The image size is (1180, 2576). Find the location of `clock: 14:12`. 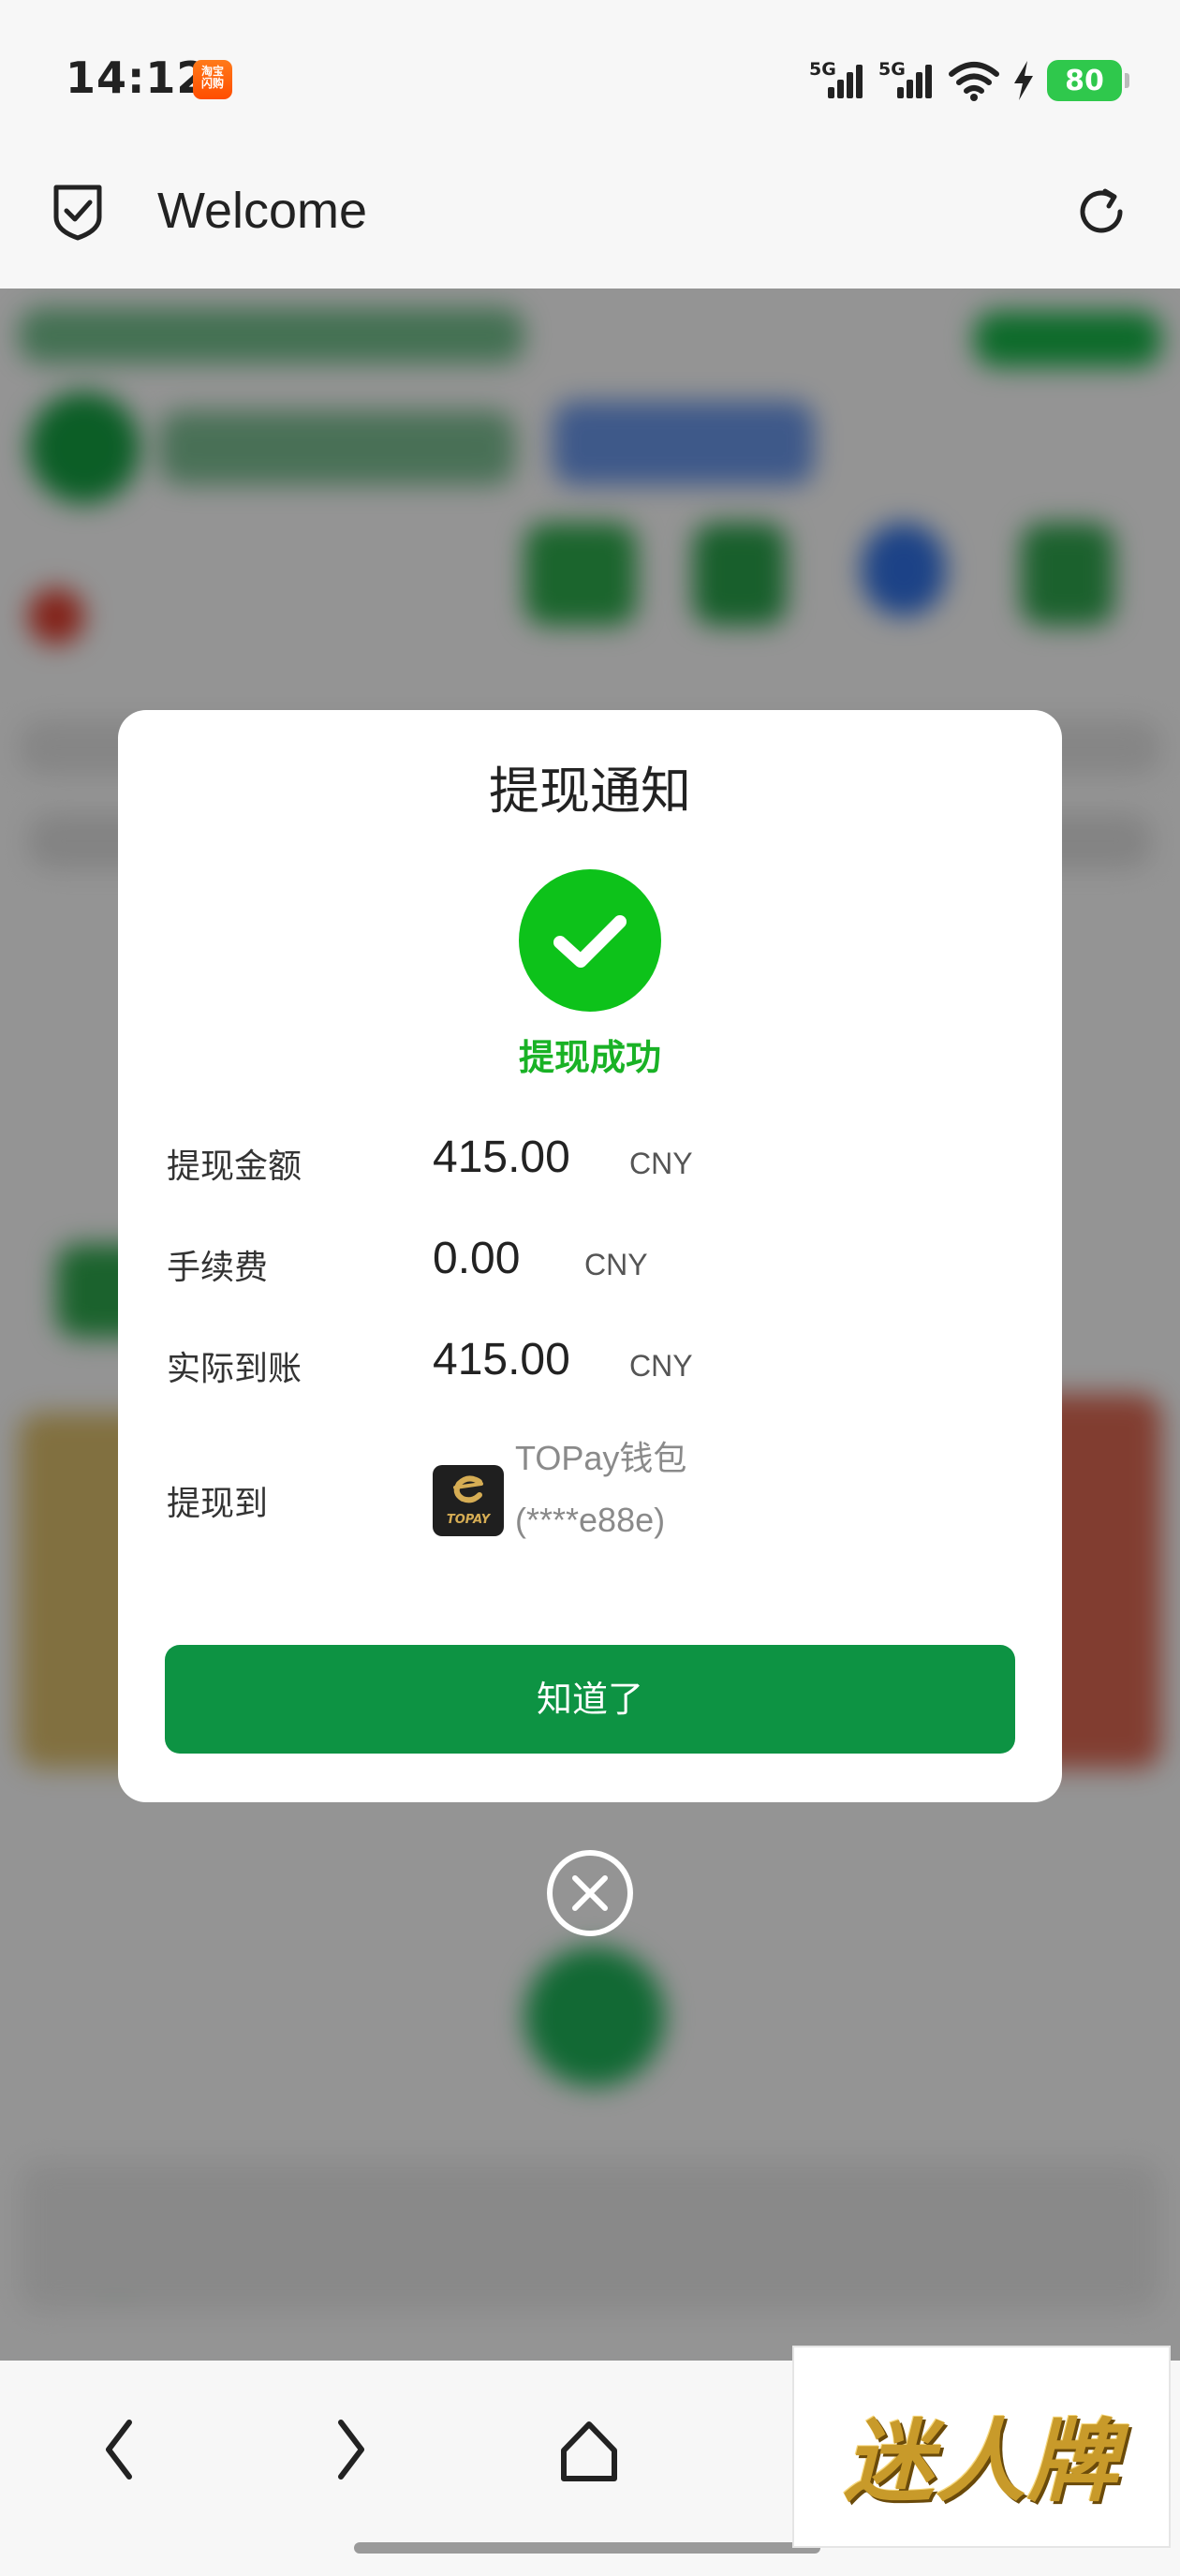

clock: 14:12 is located at coordinates (137, 77).